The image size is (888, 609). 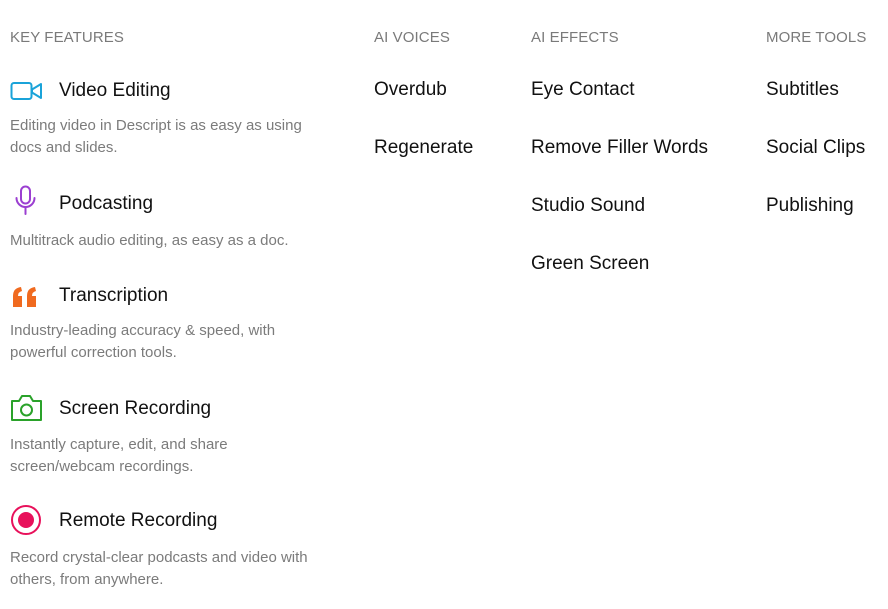 I want to click on more-tools-header: MORE TOOLS, so click(x=816, y=37).